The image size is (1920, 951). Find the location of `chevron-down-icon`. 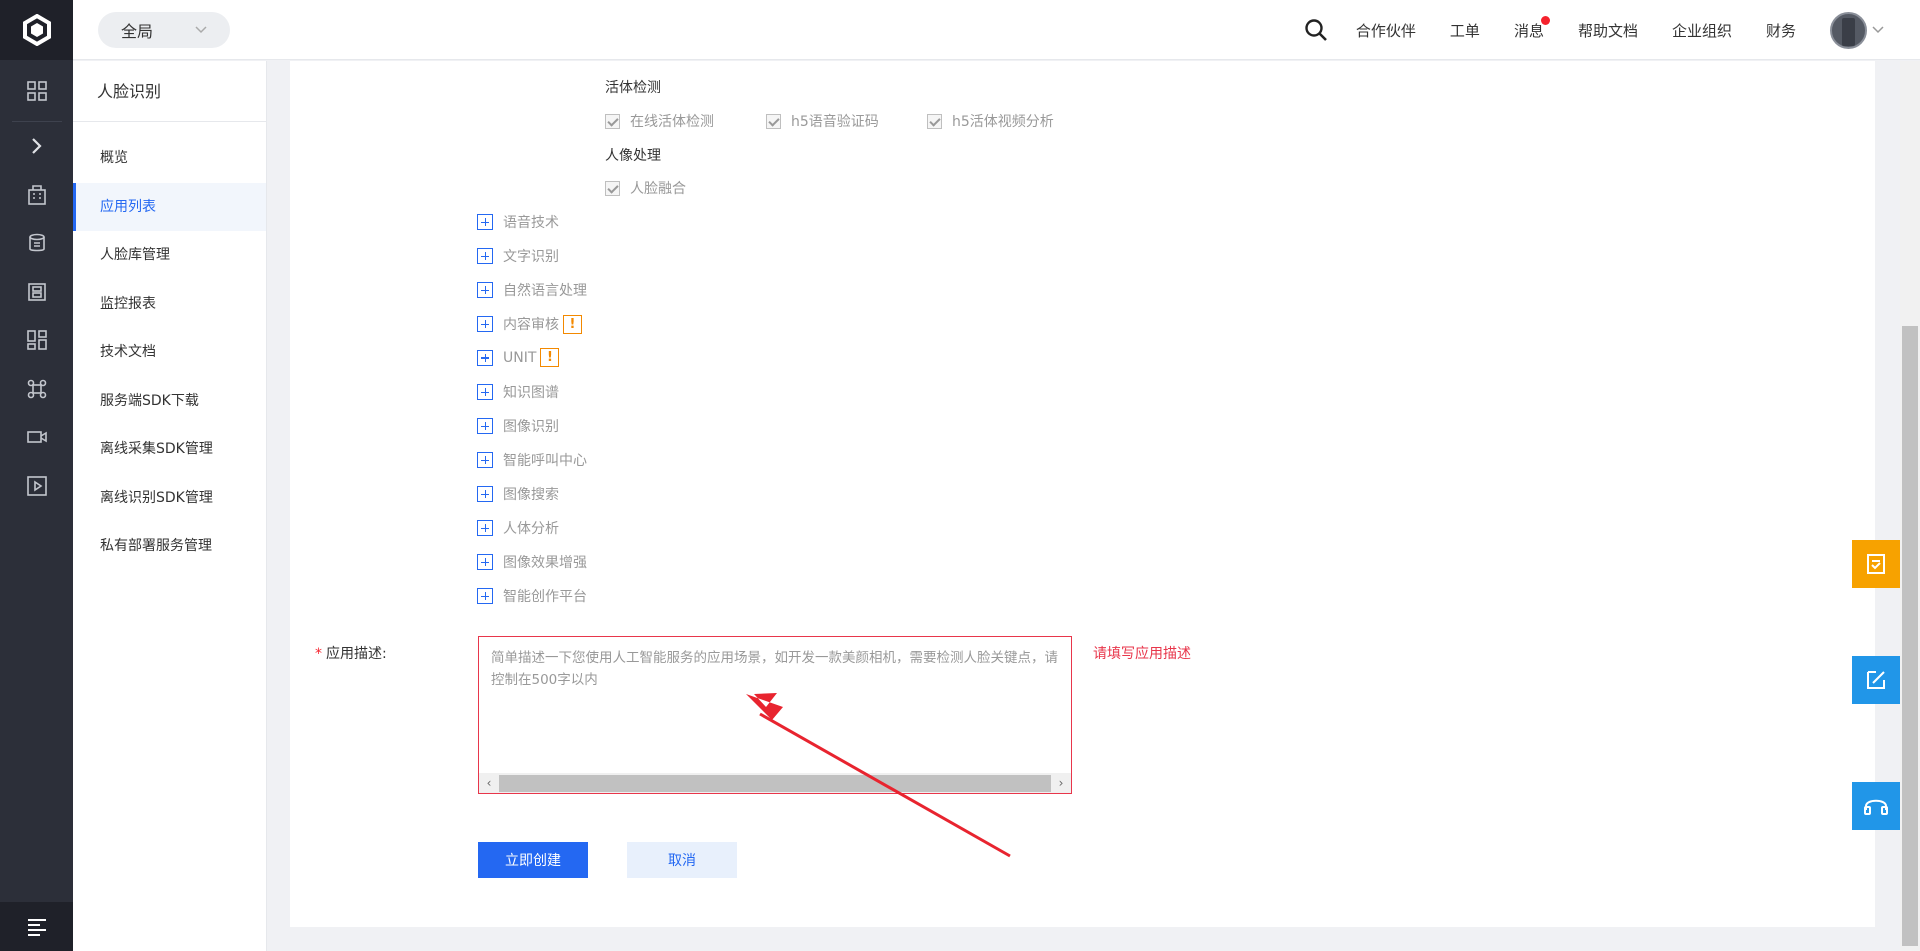

chevron-down-icon is located at coordinates (1878, 30).